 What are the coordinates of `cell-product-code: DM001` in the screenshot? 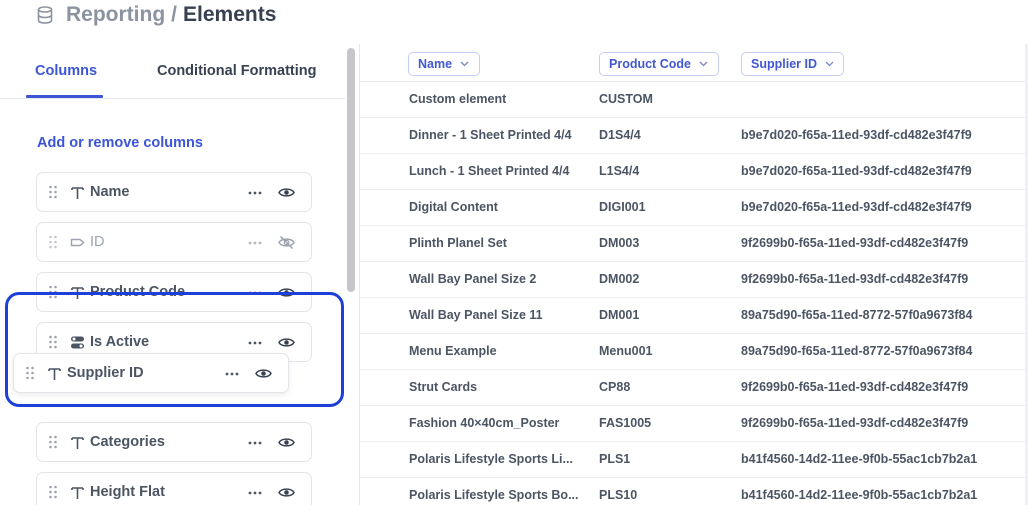 It's located at (619, 315).